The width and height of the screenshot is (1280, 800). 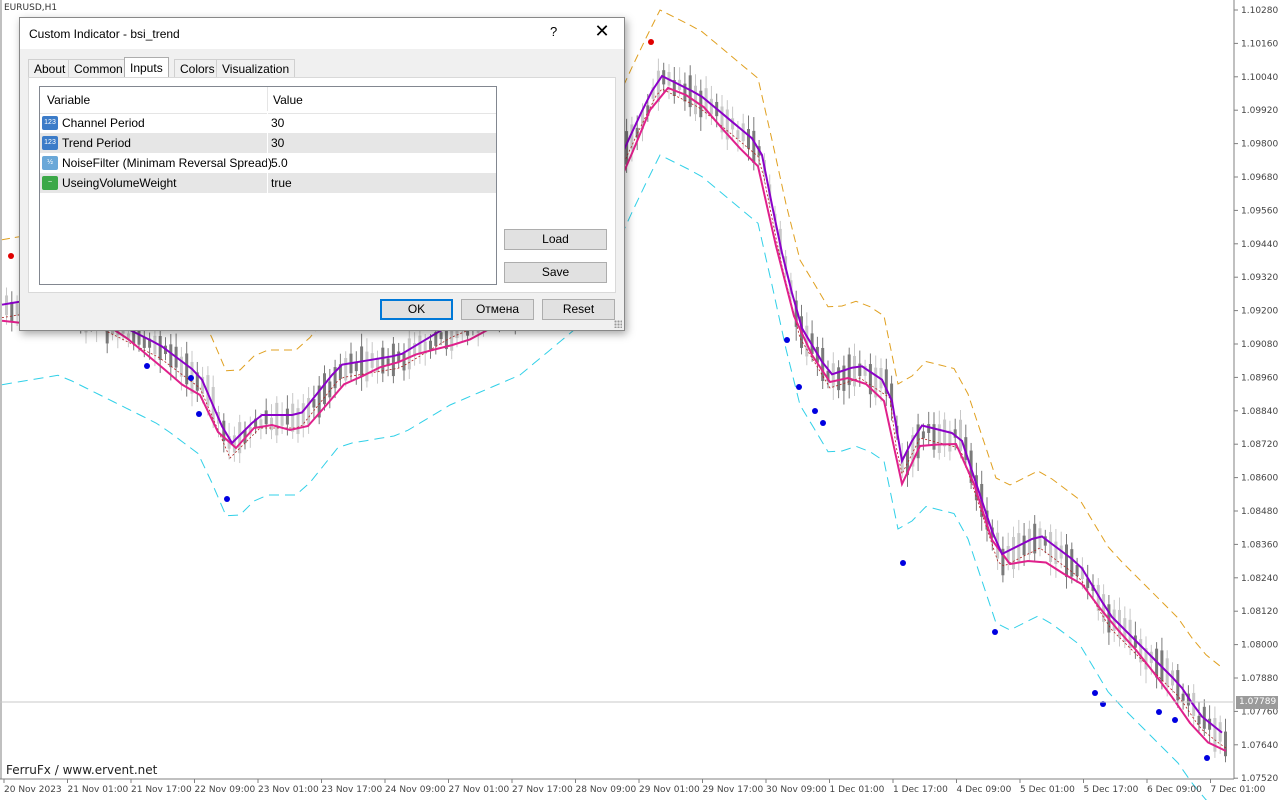 I want to click on watermark-text: FerruFx / www.ervent.net, so click(x=82, y=770).